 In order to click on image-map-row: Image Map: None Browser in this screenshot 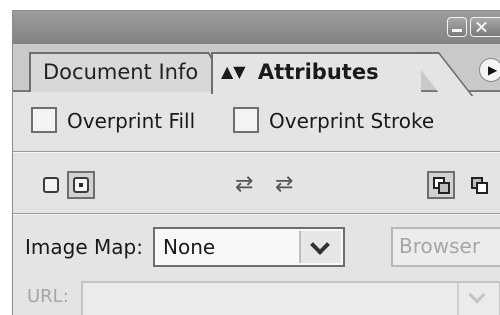, I will do `click(256, 247)`.